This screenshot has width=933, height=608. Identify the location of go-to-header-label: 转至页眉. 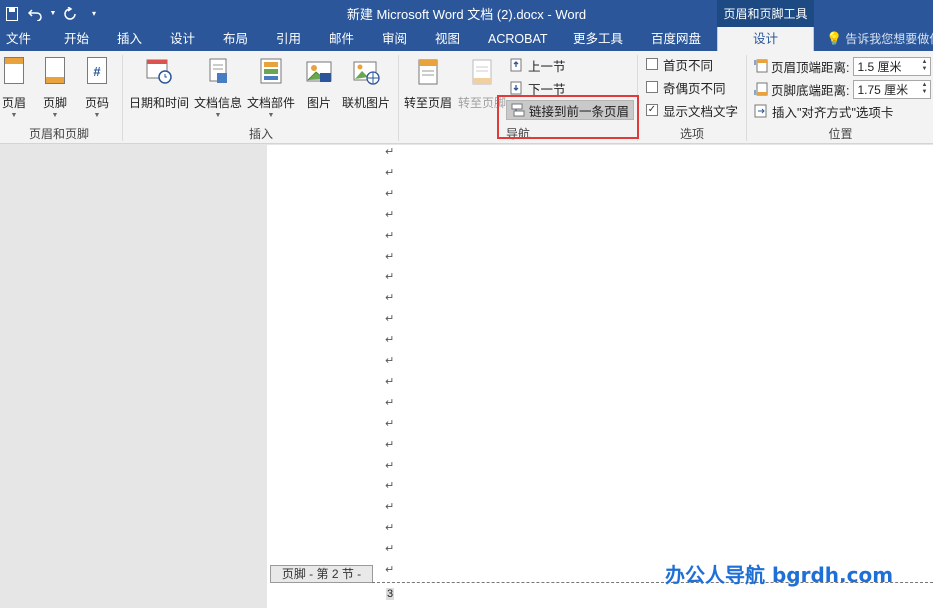
(427, 103).